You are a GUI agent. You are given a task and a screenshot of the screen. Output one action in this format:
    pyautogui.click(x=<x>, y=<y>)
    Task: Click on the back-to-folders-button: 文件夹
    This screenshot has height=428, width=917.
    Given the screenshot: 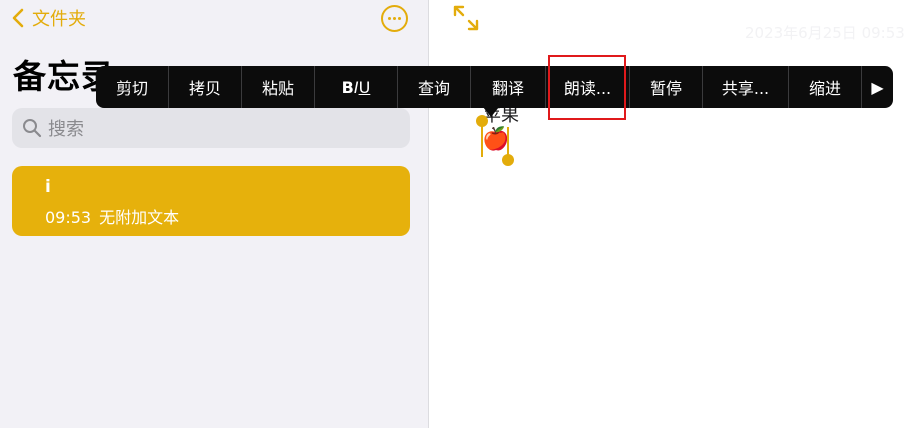 What is the action you would take?
    pyautogui.click(x=49, y=18)
    